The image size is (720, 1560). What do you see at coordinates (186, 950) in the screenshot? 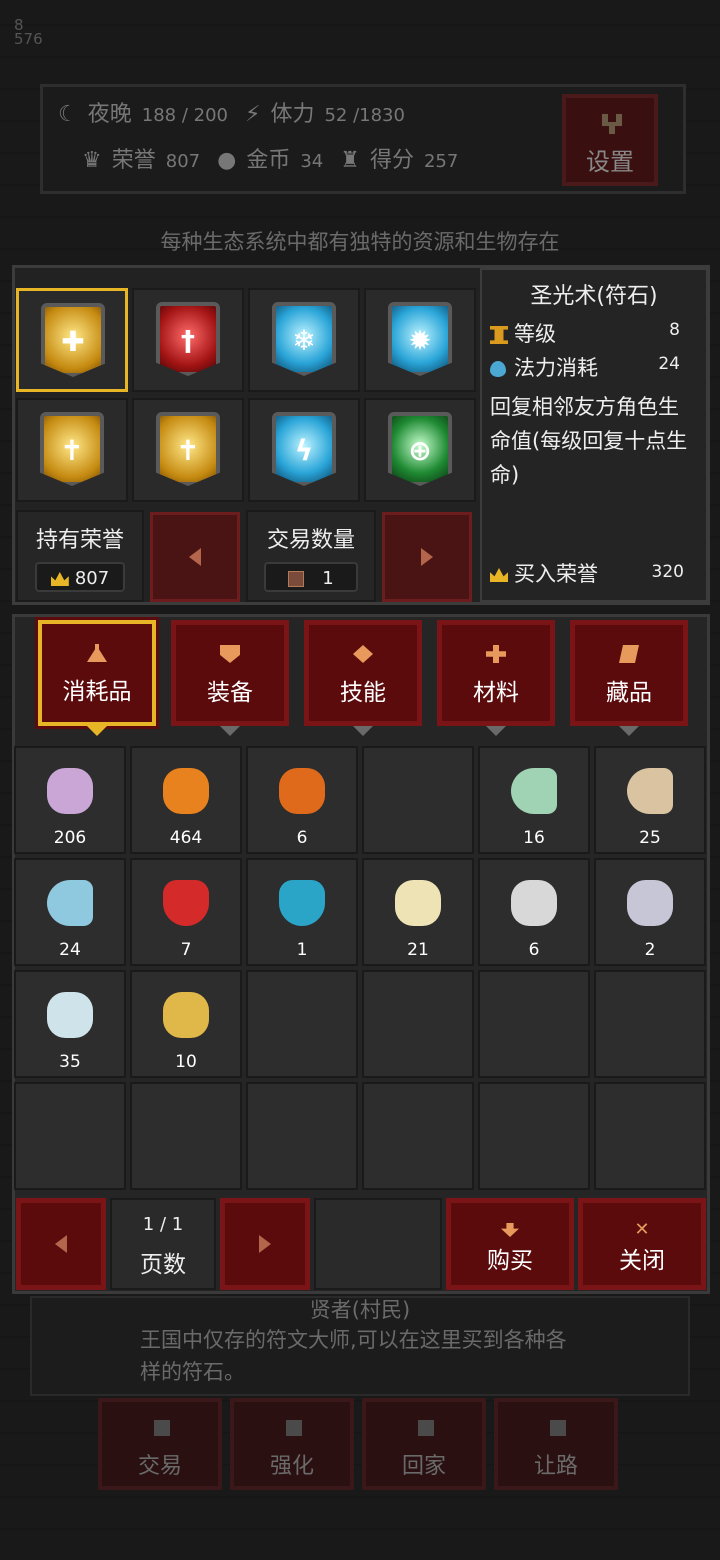
I see `item-quantity: 7` at bounding box center [186, 950].